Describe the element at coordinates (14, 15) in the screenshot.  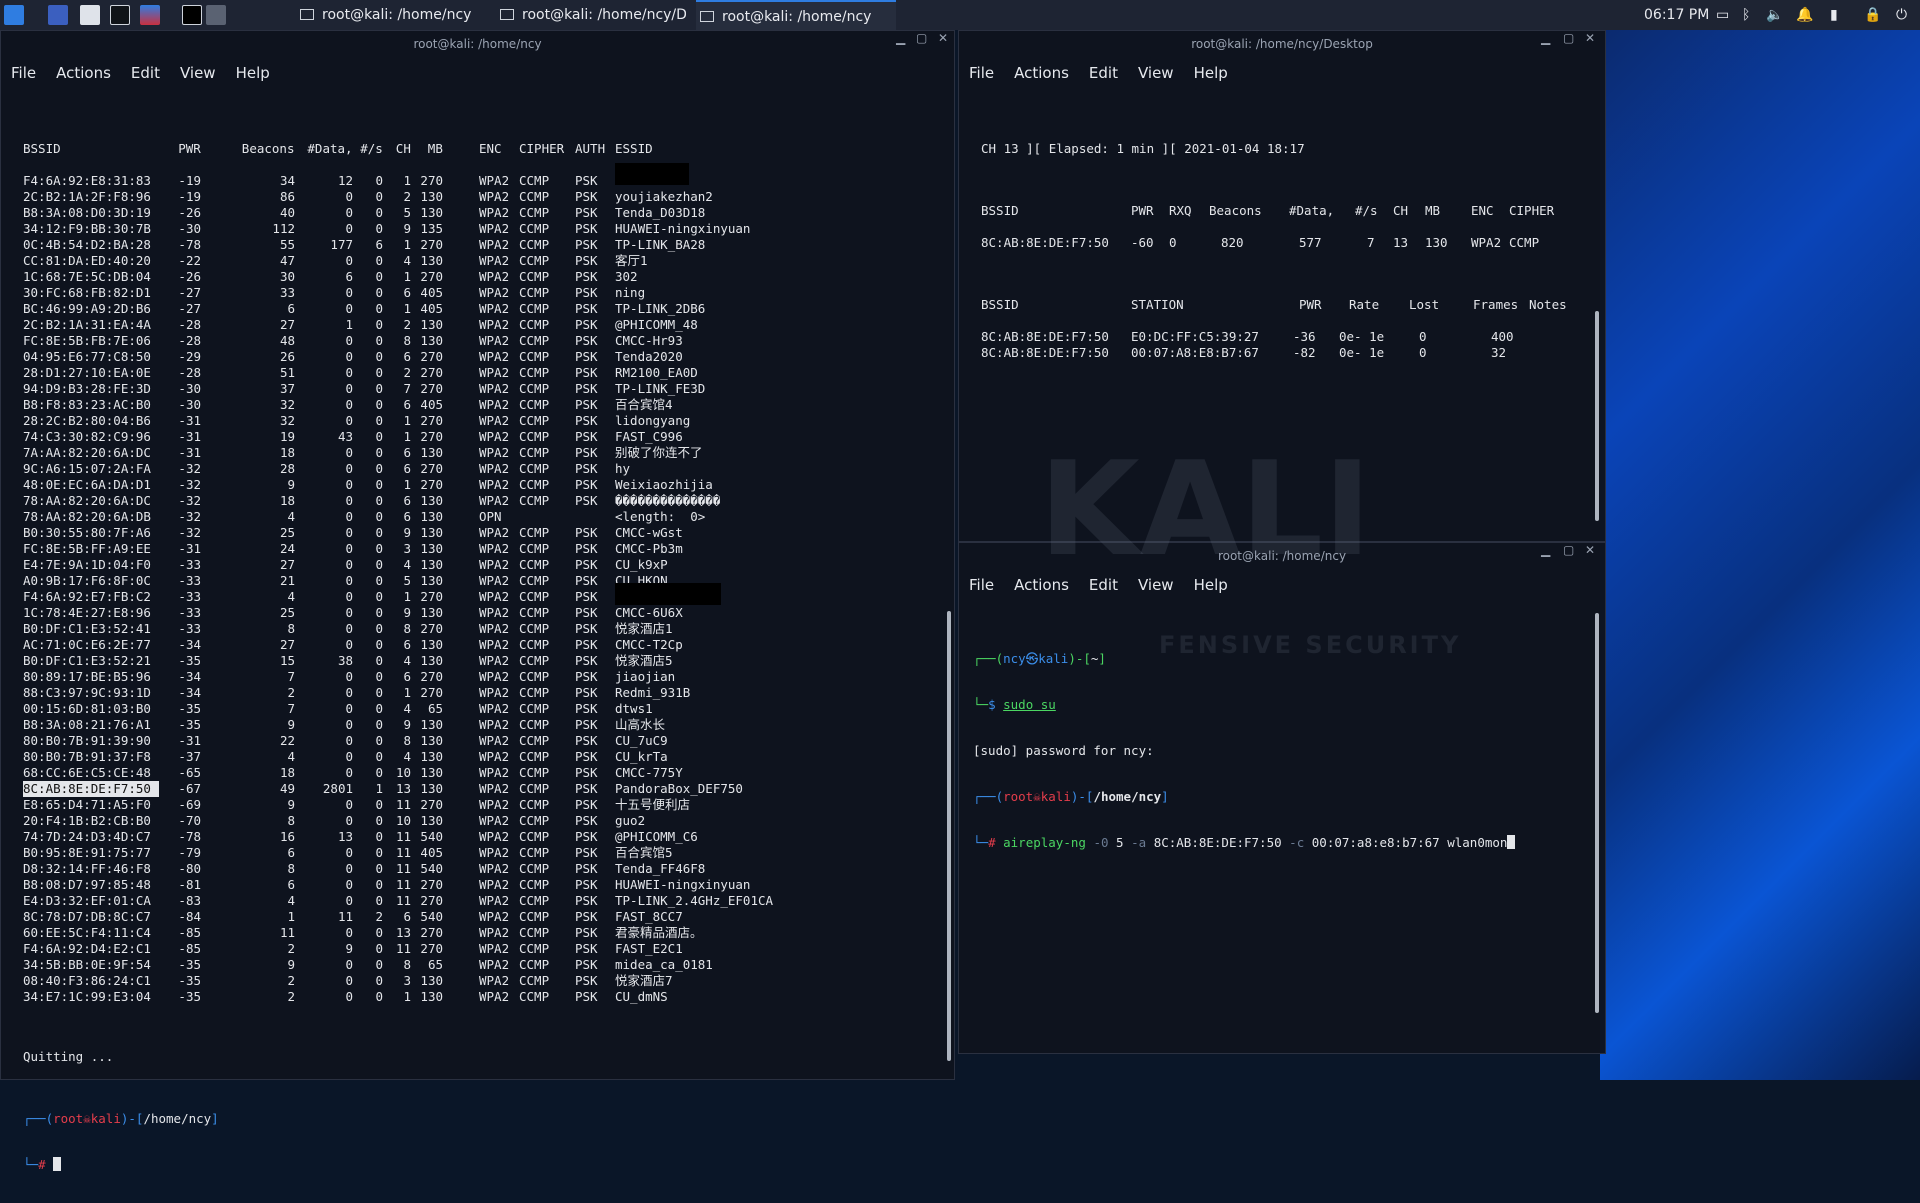
I see `kali-menu-icon` at that location.